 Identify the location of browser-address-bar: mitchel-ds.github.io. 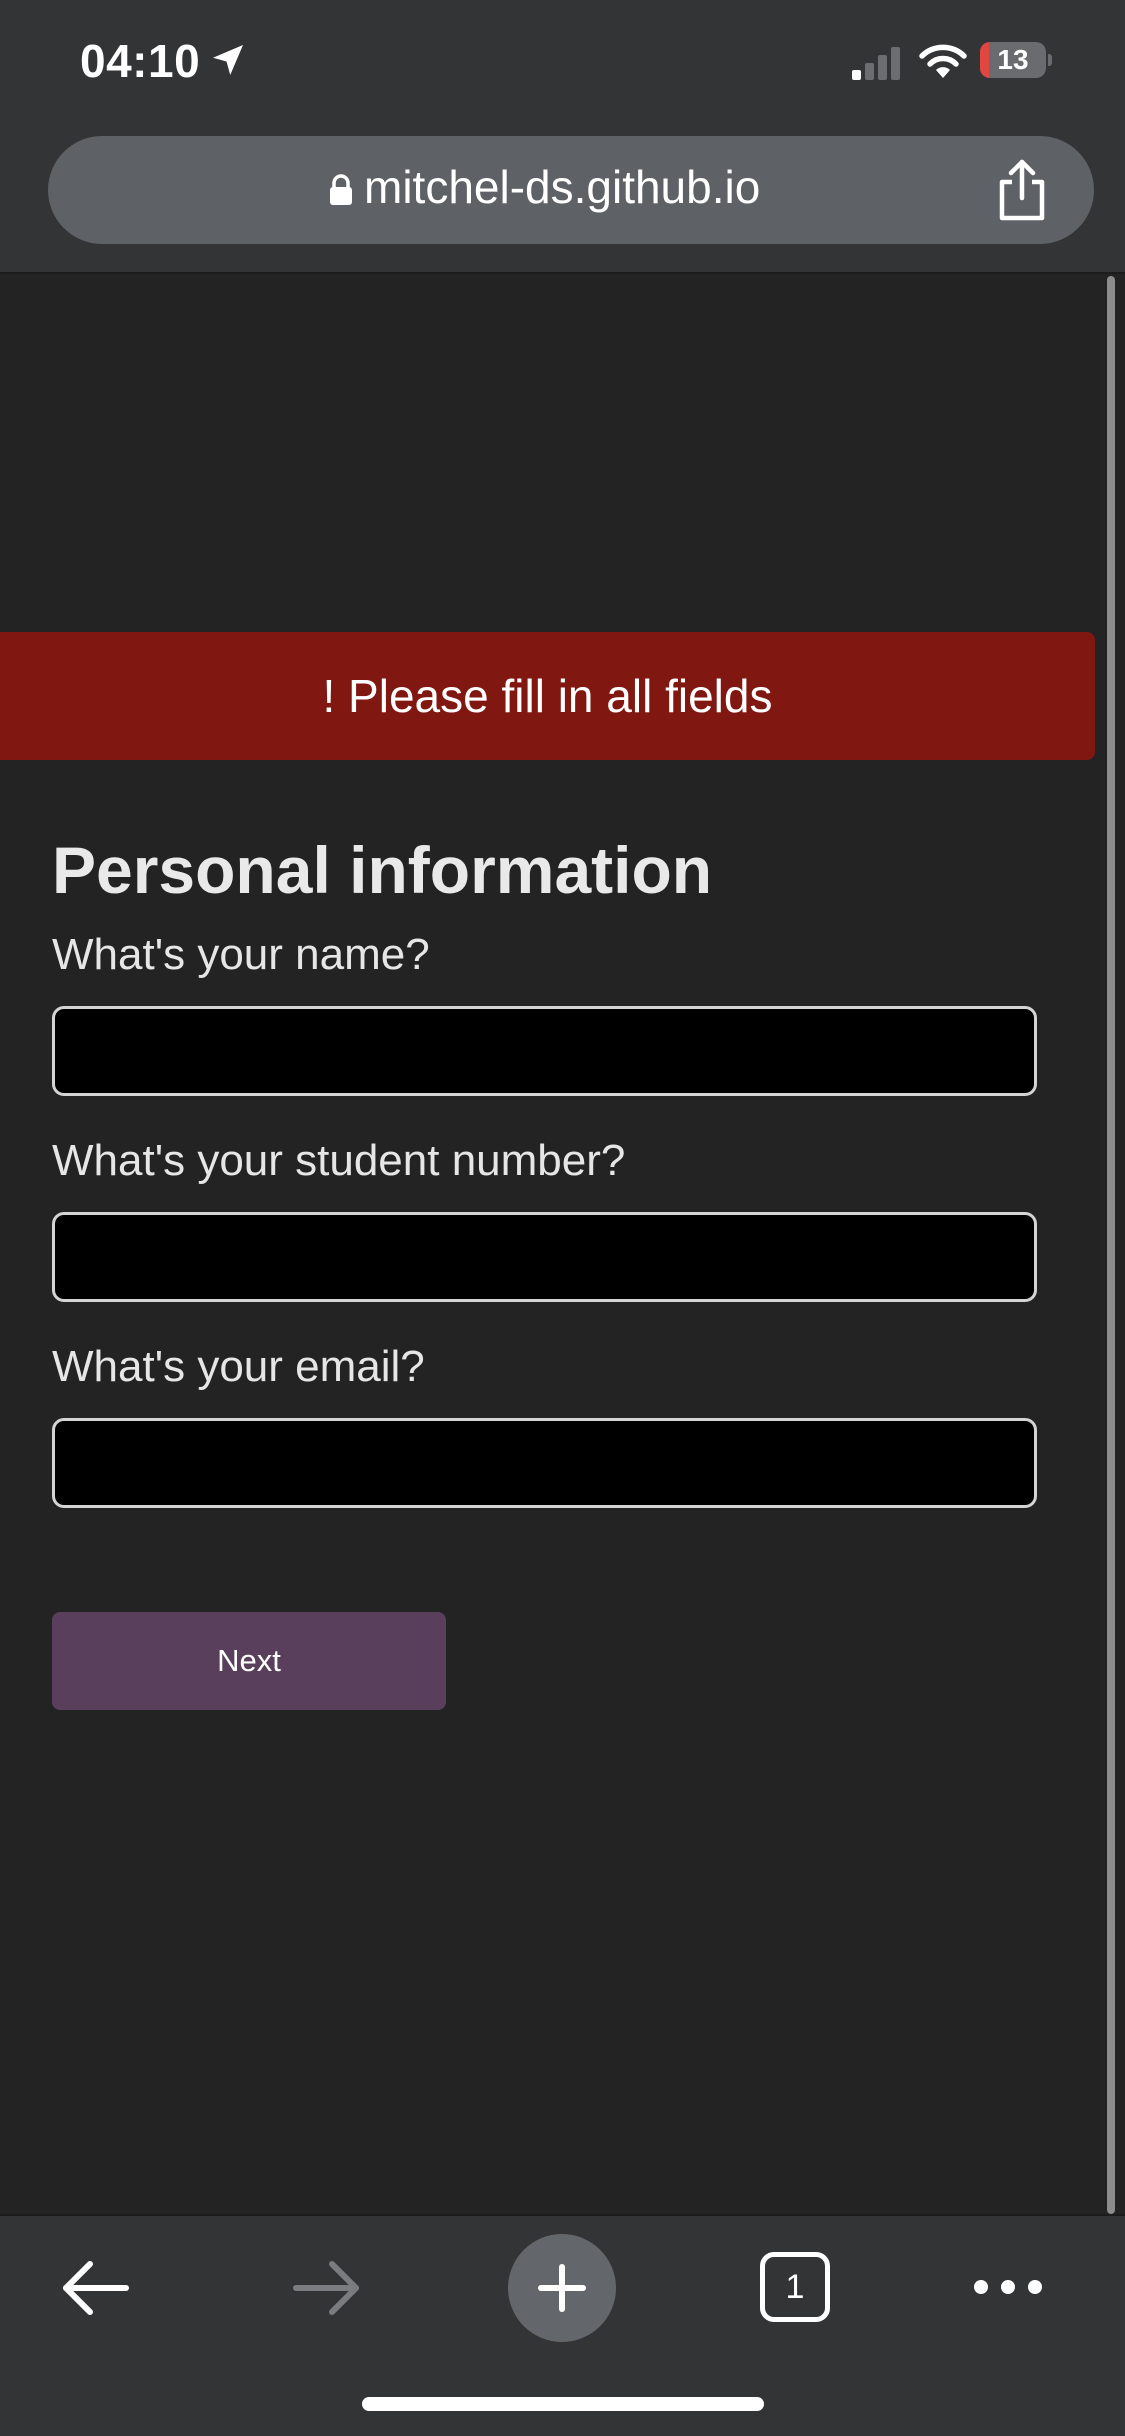
(562, 202).